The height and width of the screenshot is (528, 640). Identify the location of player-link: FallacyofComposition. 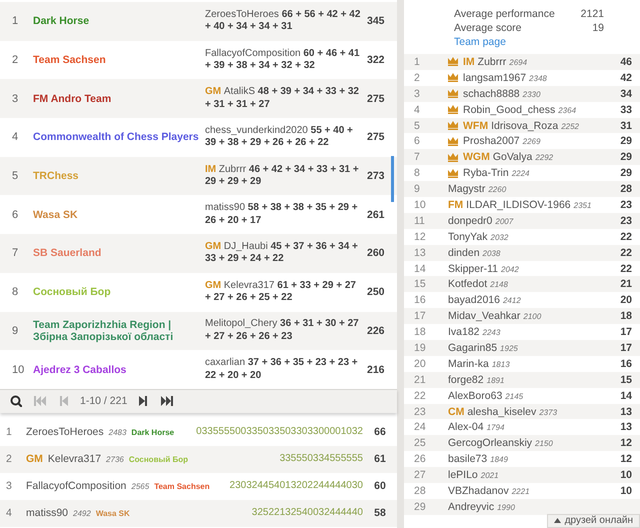
(76, 486).